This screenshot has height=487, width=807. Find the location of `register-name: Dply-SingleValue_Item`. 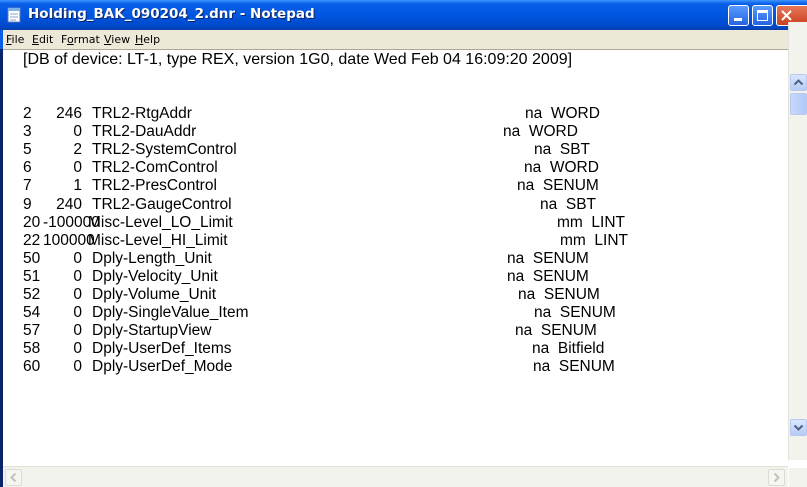

register-name: Dply-SingleValue_Item is located at coordinates (170, 313).